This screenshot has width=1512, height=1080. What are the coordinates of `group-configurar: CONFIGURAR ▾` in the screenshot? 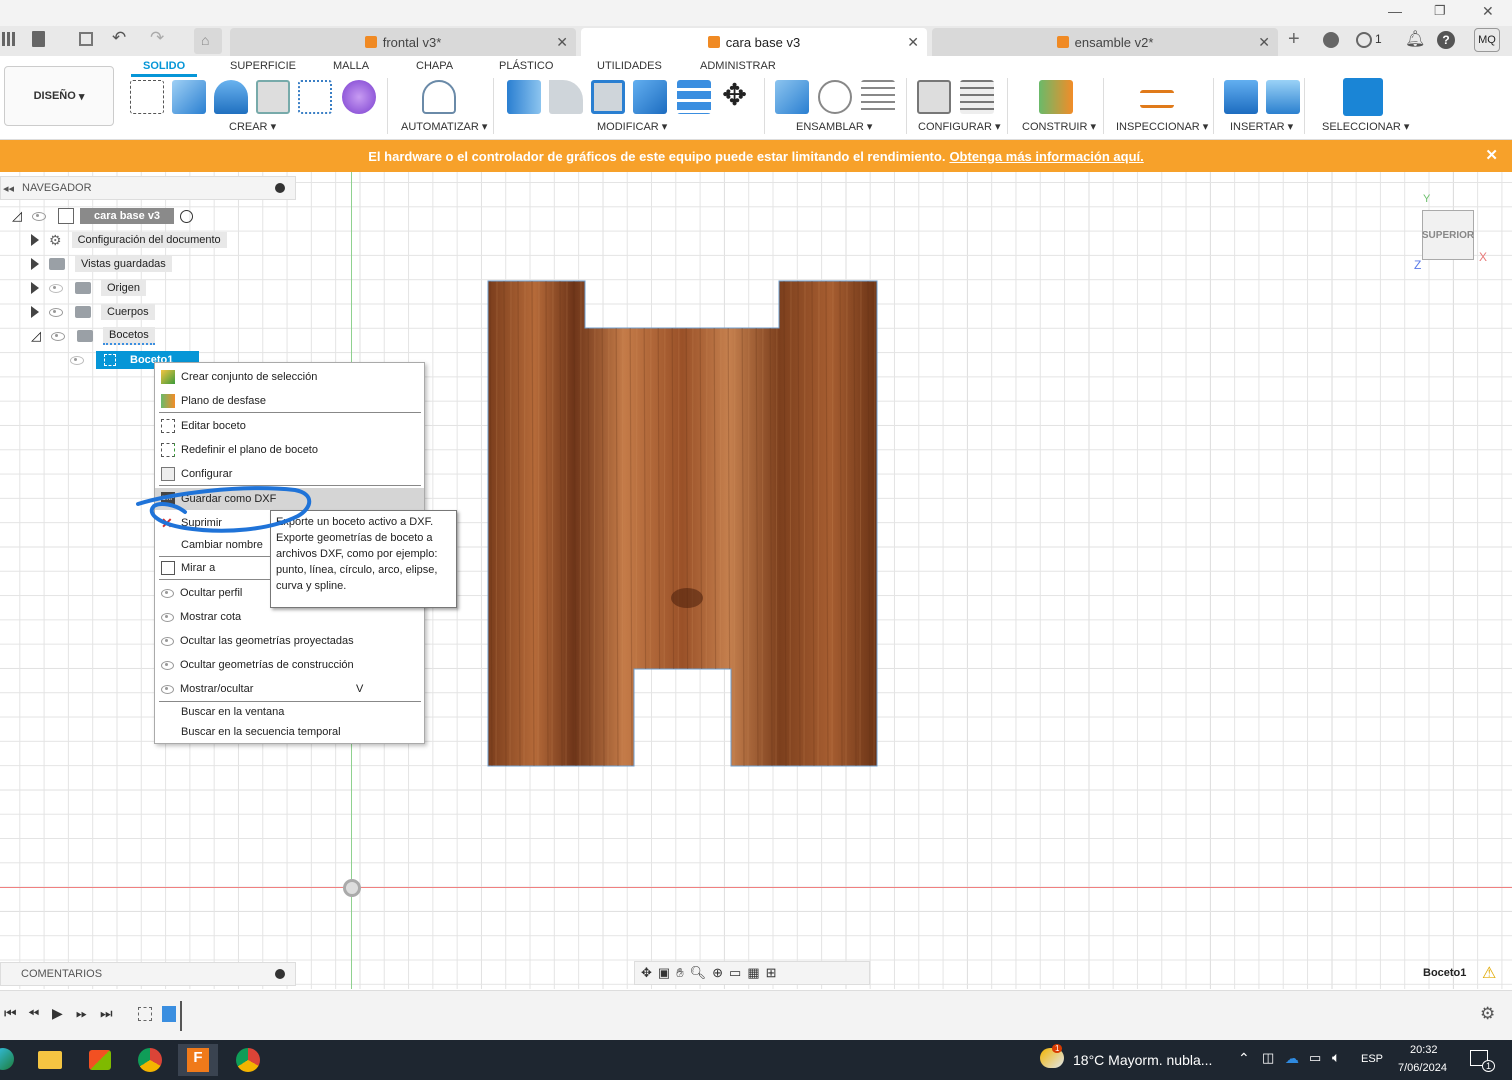 It's located at (959, 126).